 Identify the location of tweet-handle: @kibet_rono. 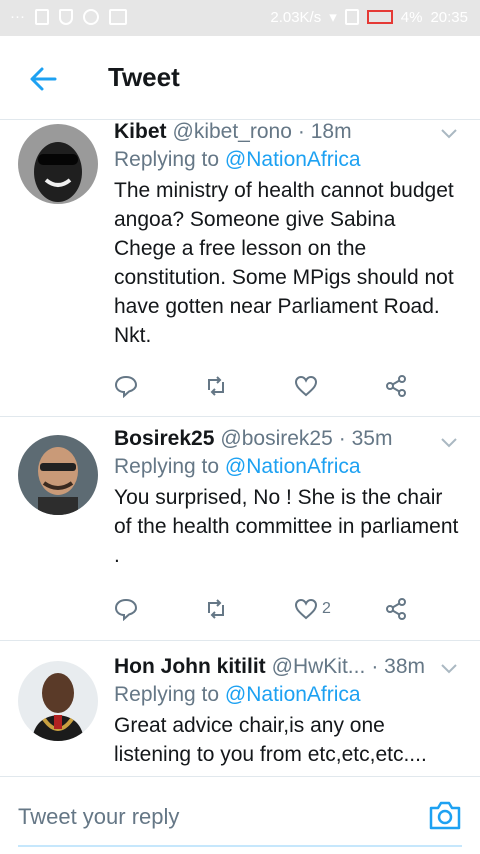
(232, 132).